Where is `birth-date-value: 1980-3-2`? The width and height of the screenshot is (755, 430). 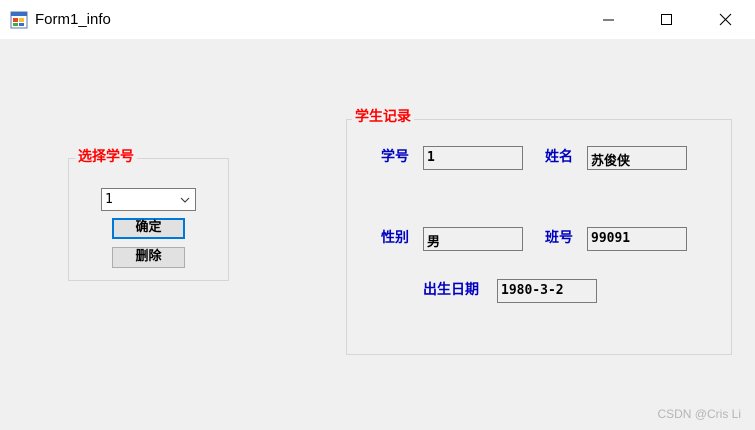 birth-date-value: 1980-3-2 is located at coordinates (532, 290).